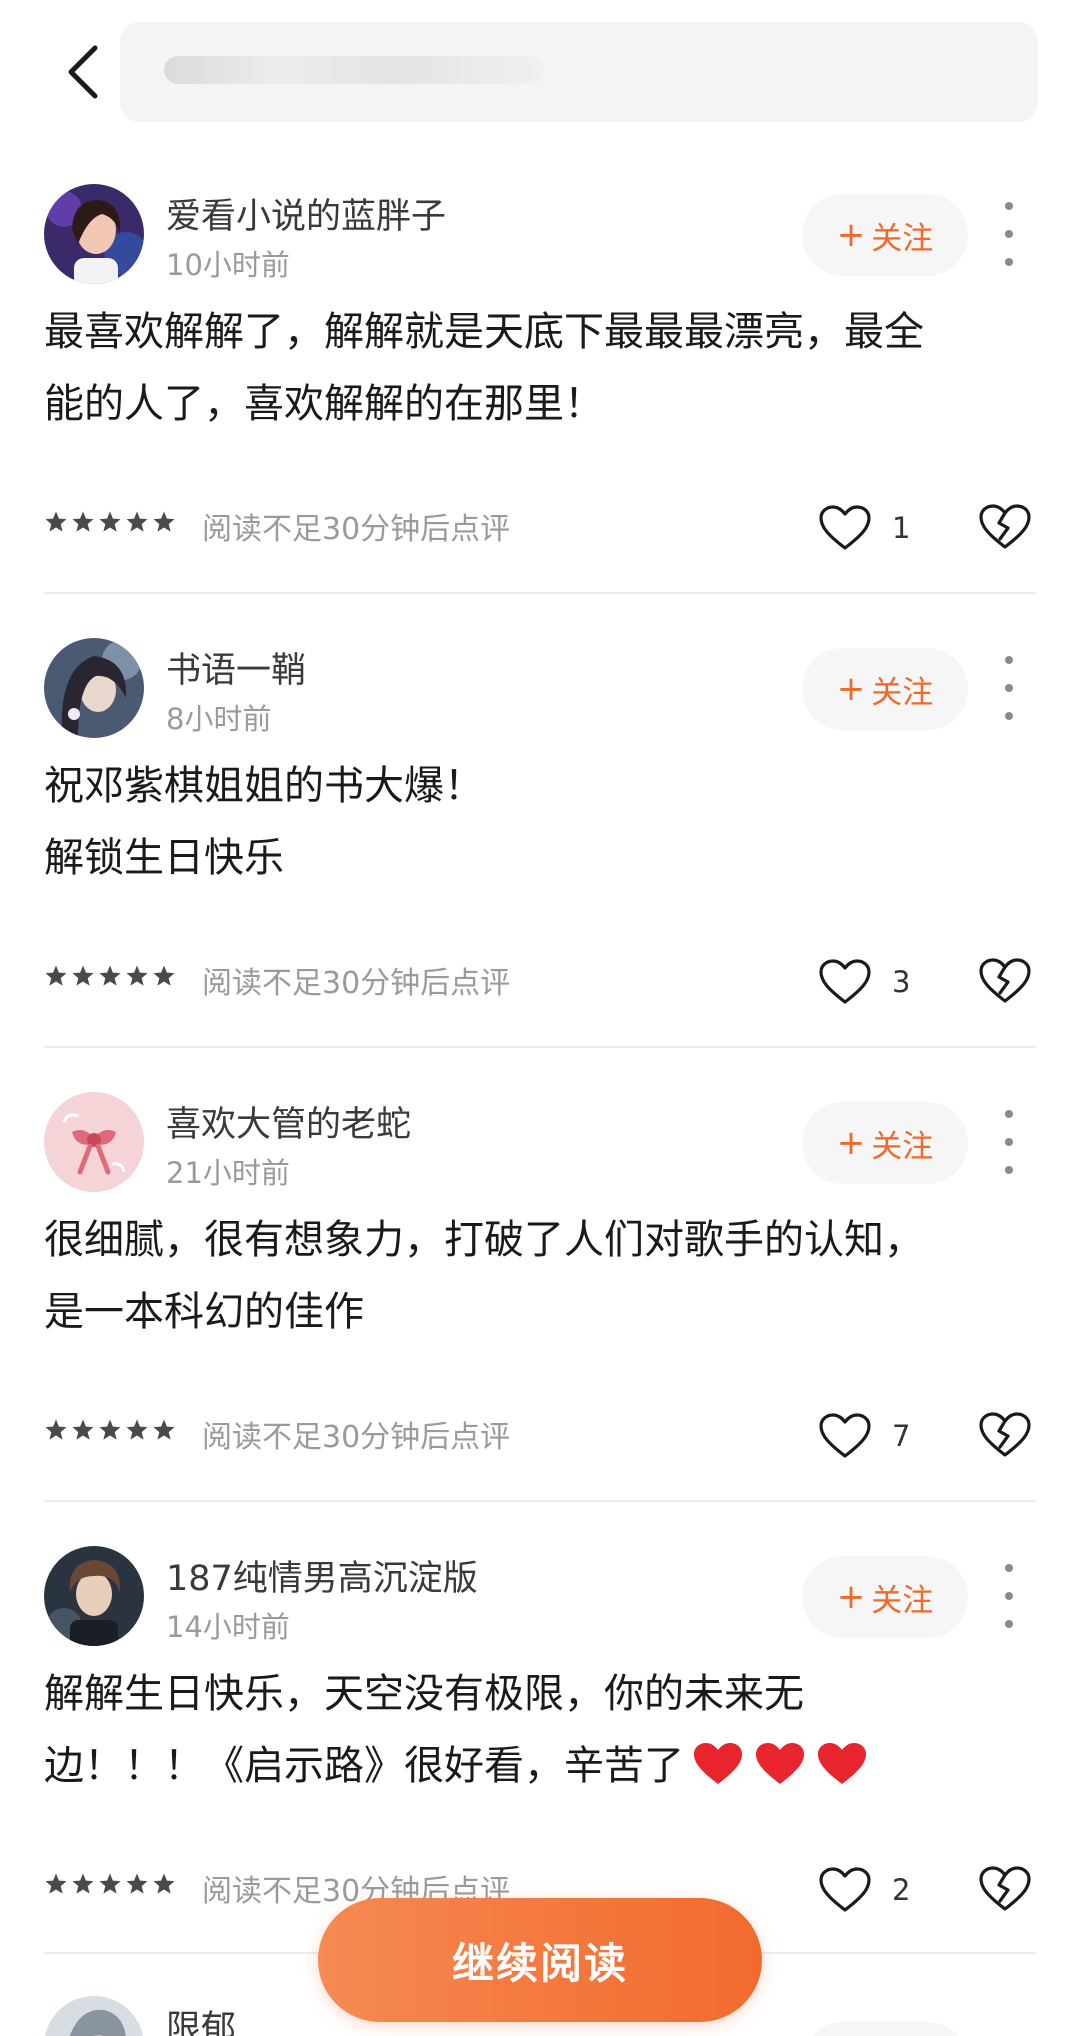 The width and height of the screenshot is (1080, 2036). Describe the element at coordinates (228, 1173) in the screenshot. I see `timestamp: 21小时前` at that location.